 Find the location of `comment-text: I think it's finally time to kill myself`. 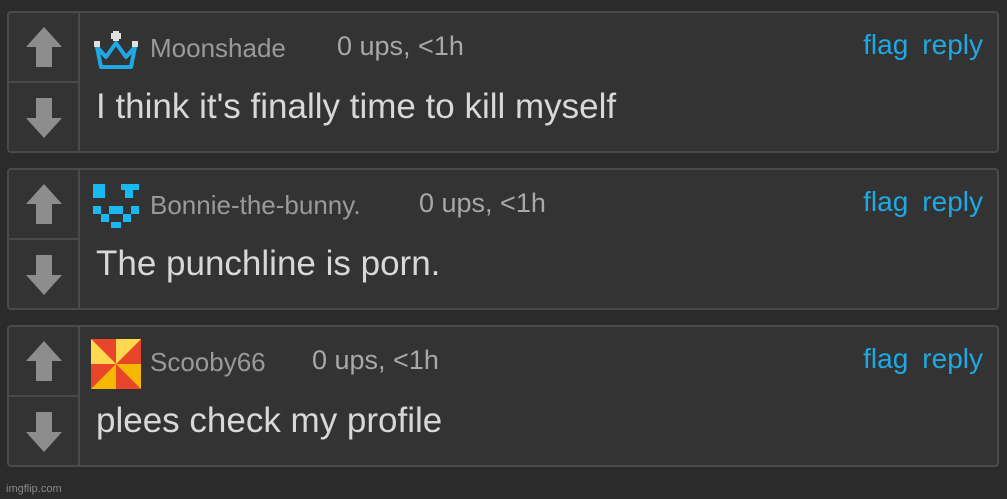

comment-text: I think it's finally time to kill myself is located at coordinates (356, 106).